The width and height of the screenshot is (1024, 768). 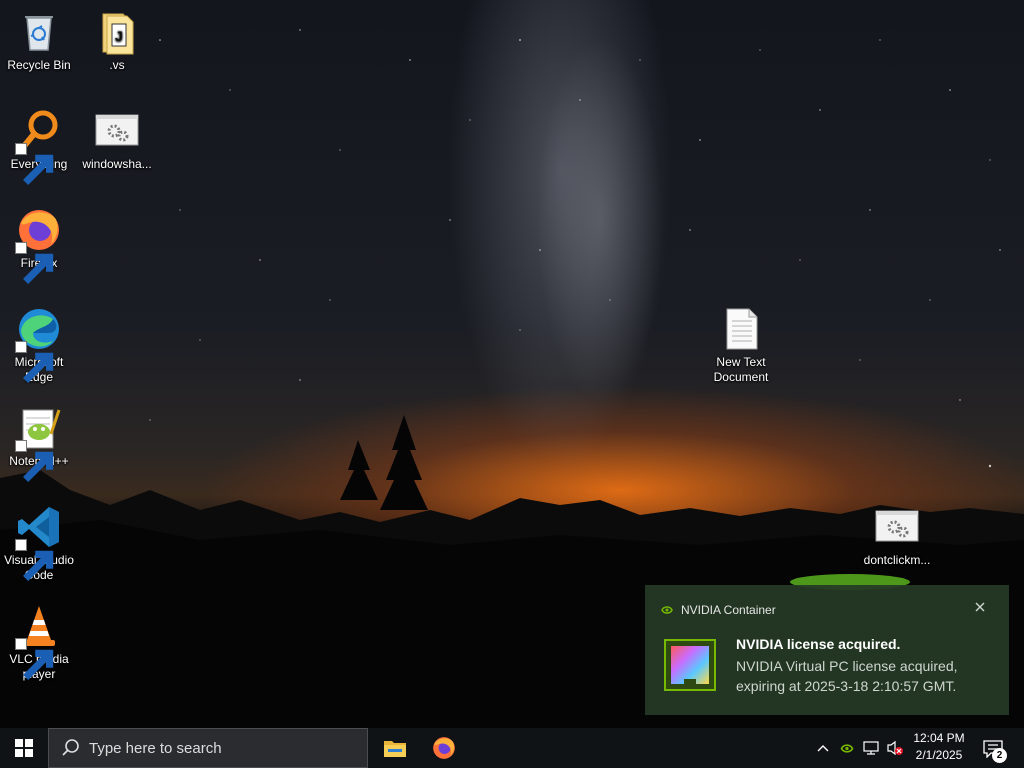 I want to click on notification-app-name: NVIDIA Container, so click(x=728, y=610).